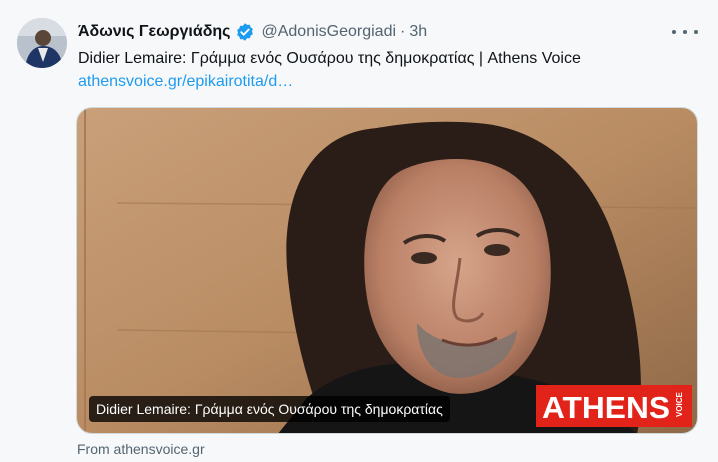 The height and width of the screenshot is (462, 718). Describe the element at coordinates (328, 32) in the screenshot. I see `handle: @AdonisGeorgiadi` at that location.